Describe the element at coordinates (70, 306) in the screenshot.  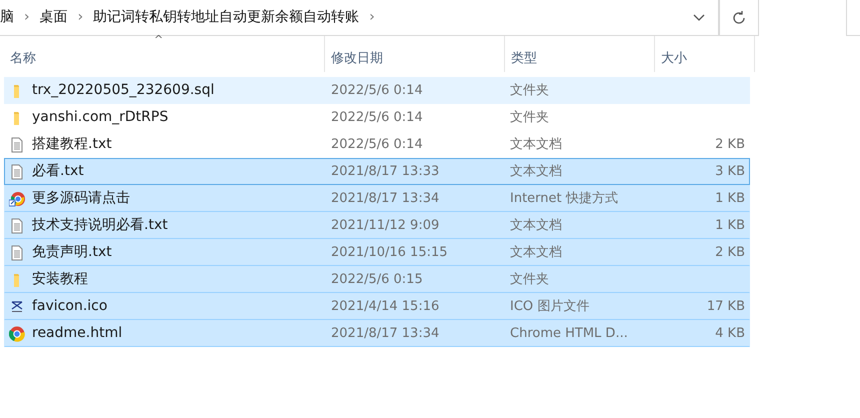
I see `file-name: favicon.ico` at that location.